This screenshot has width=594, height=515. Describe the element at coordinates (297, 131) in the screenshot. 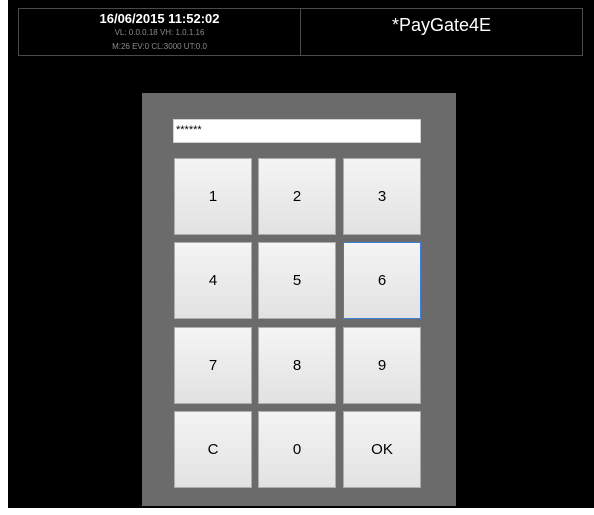

I see `pin-input-field: ******` at that location.